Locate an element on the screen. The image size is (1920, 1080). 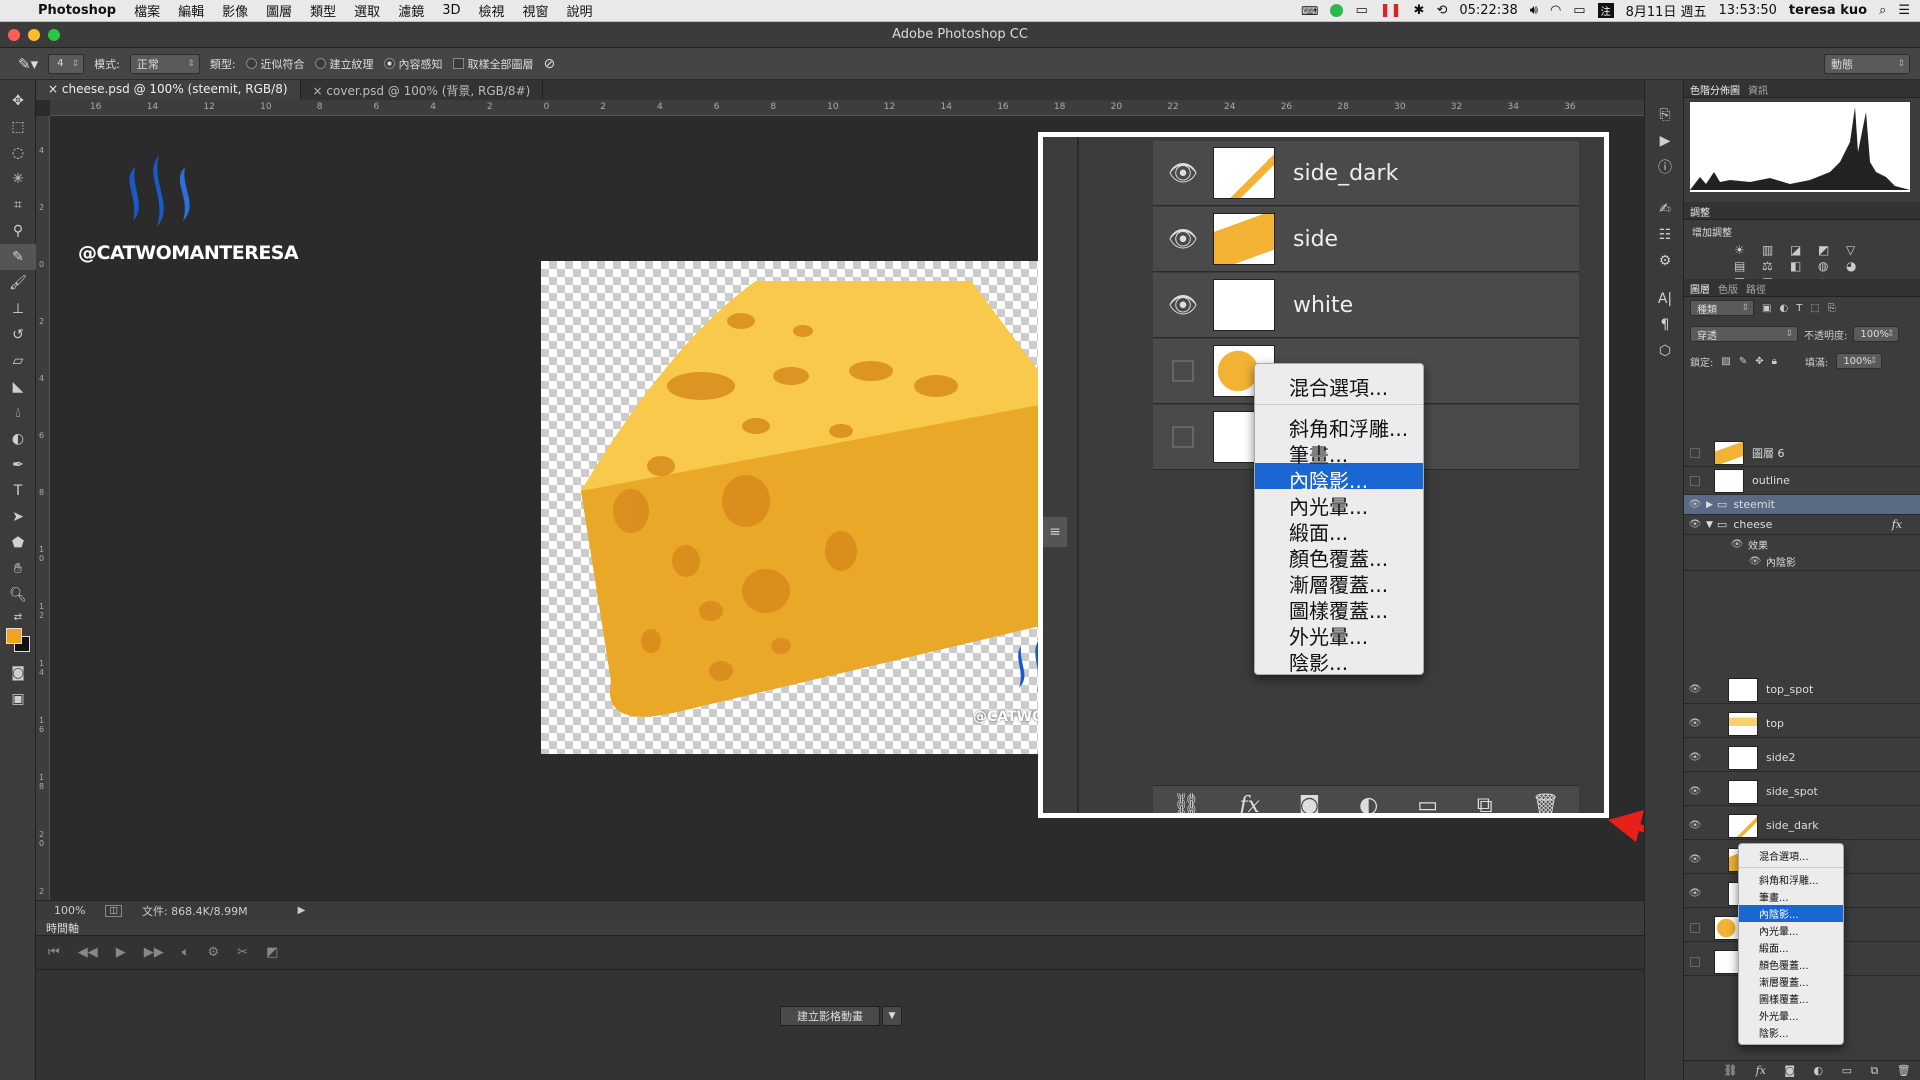
close-window-button is located at coordinates (14, 35).